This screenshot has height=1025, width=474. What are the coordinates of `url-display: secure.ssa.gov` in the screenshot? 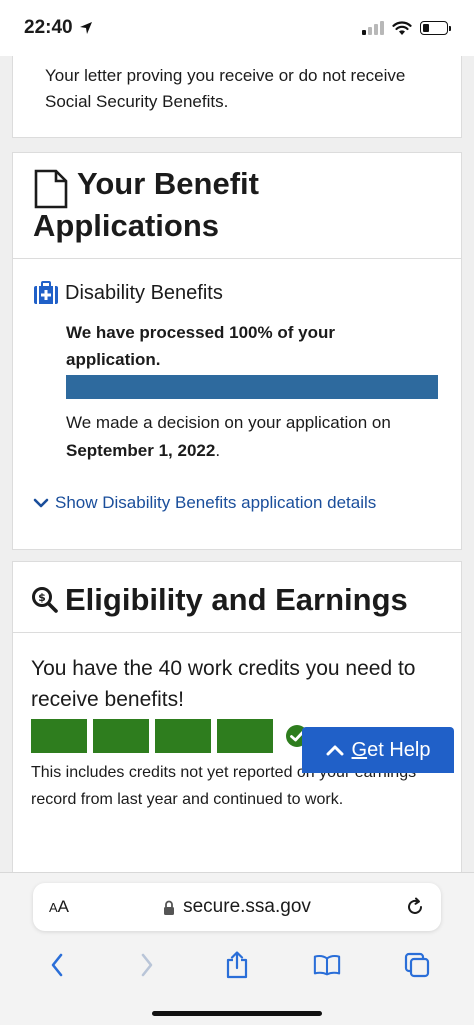 It's located at (237, 907).